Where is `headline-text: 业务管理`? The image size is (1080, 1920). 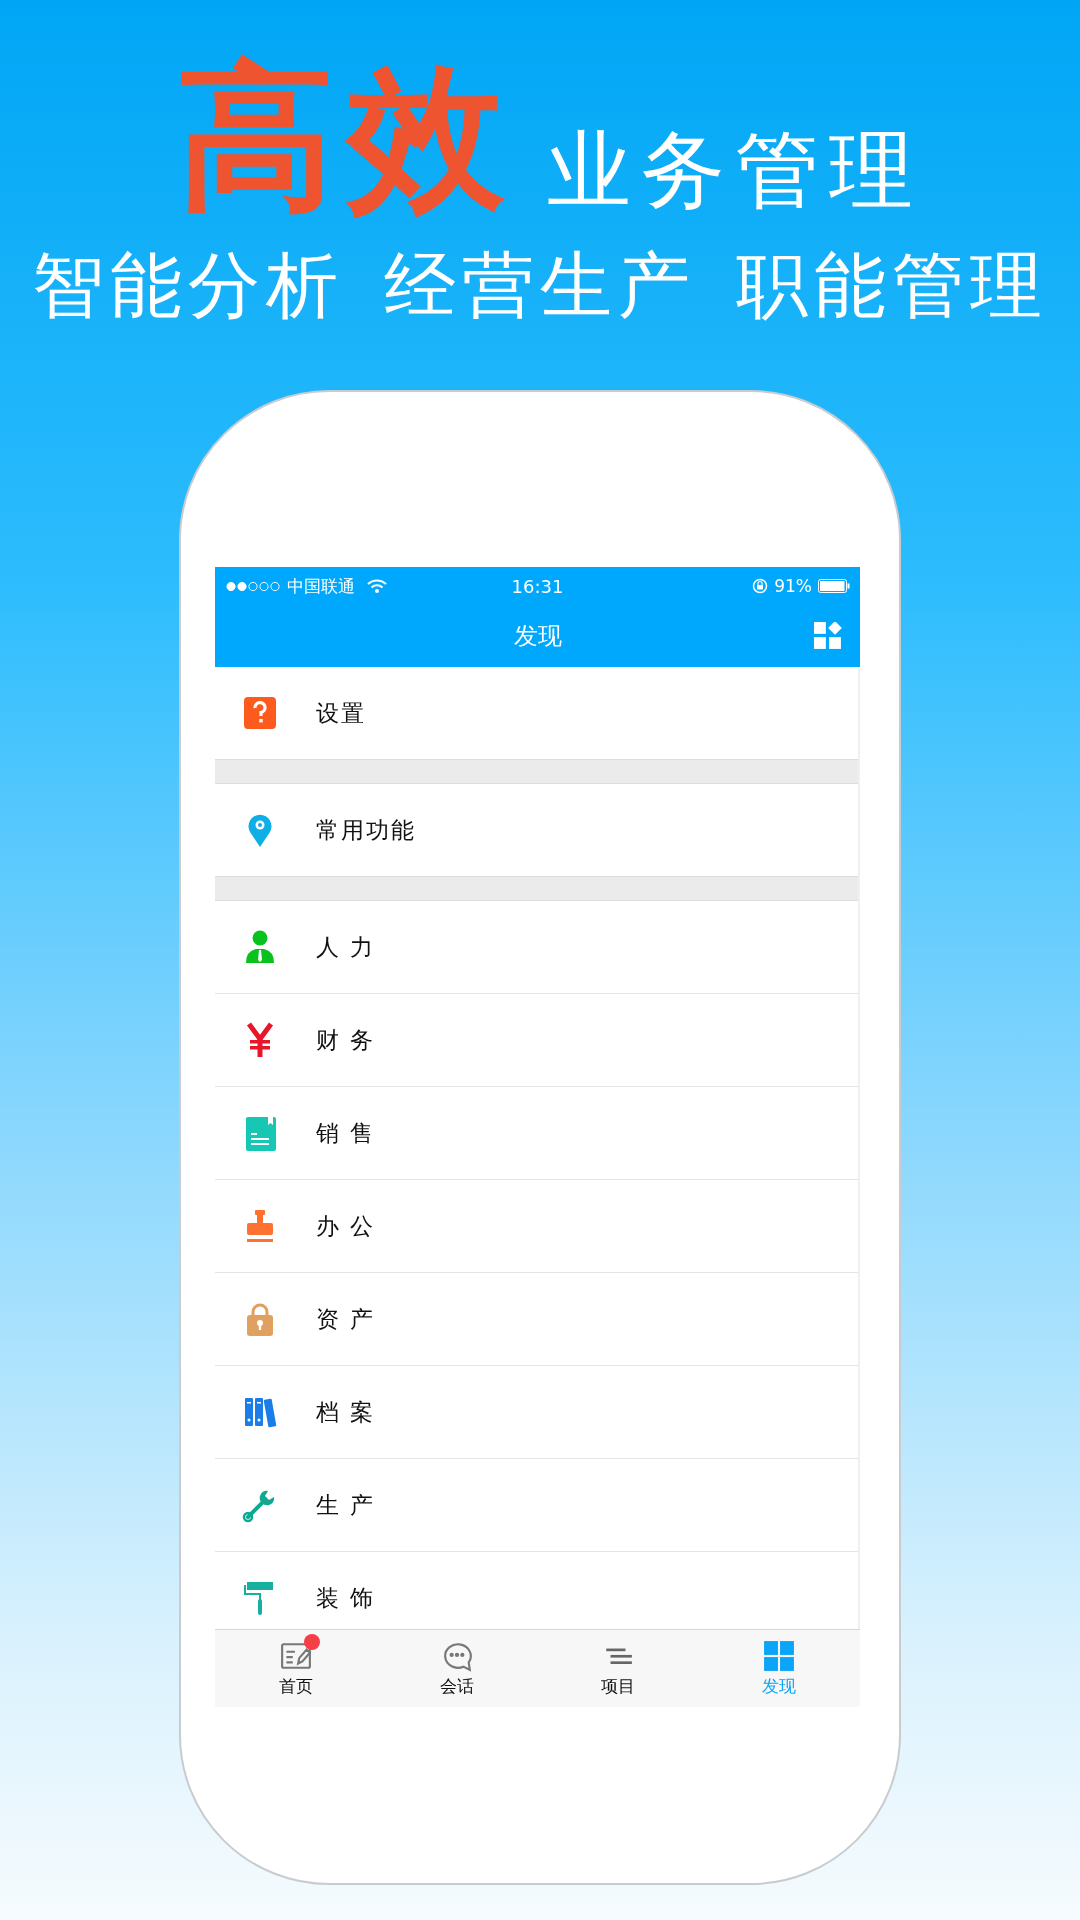 headline-text: 业务管理 is located at coordinates (735, 174).